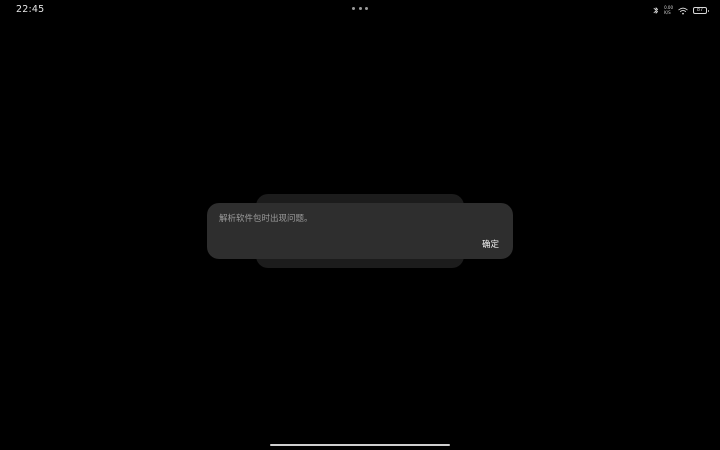  I want to click on more-dots-icon, so click(360, 8).